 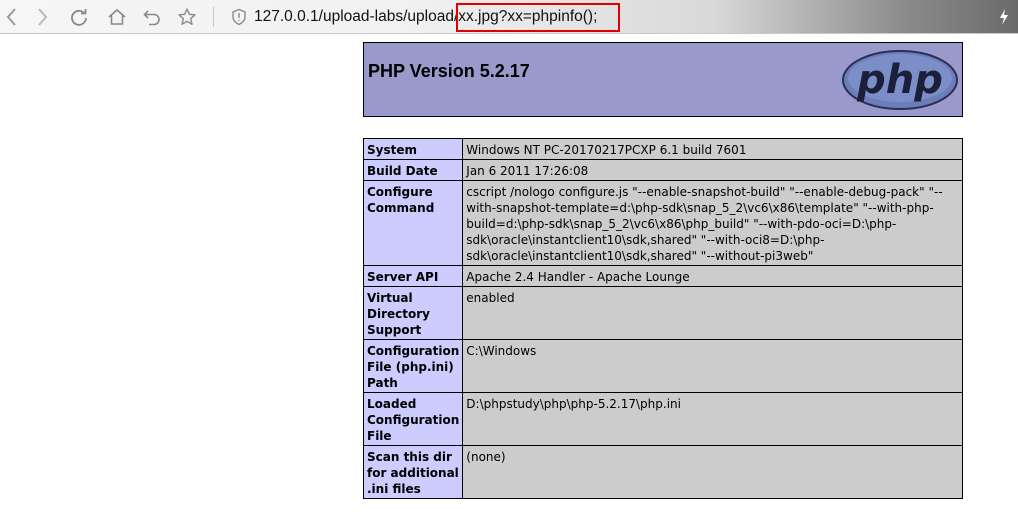 What do you see at coordinates (663, 79) in the screenshot?
I see `phpinfo-header: PHP Version 5.2.17 php` at bounding box center [663, 79].